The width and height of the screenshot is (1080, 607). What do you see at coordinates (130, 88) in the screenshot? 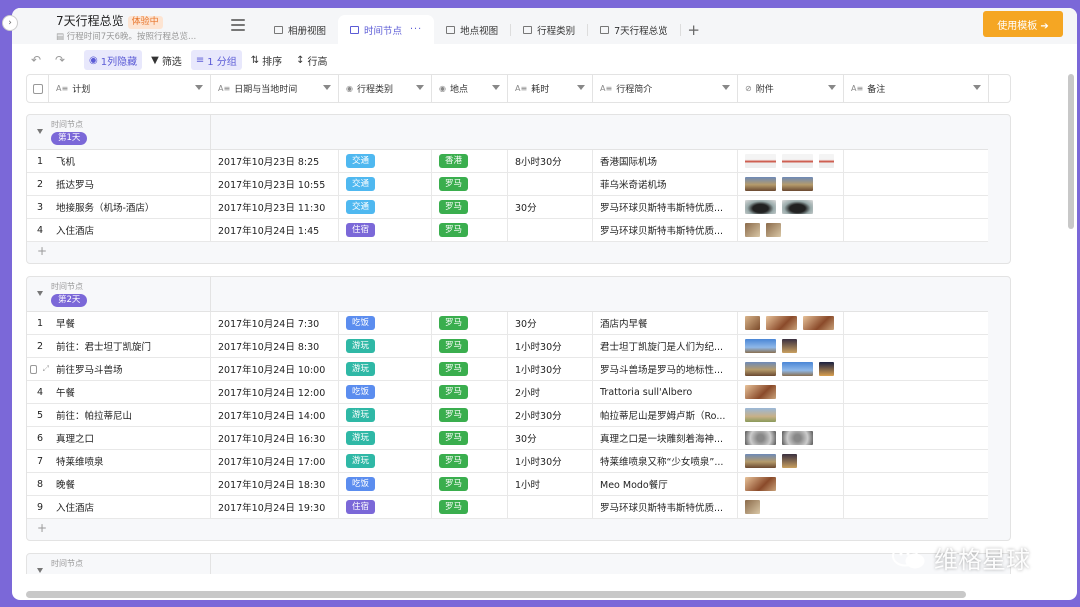
I see `column-header-plan: A≡ 计划` at bounding box center [130, 88].